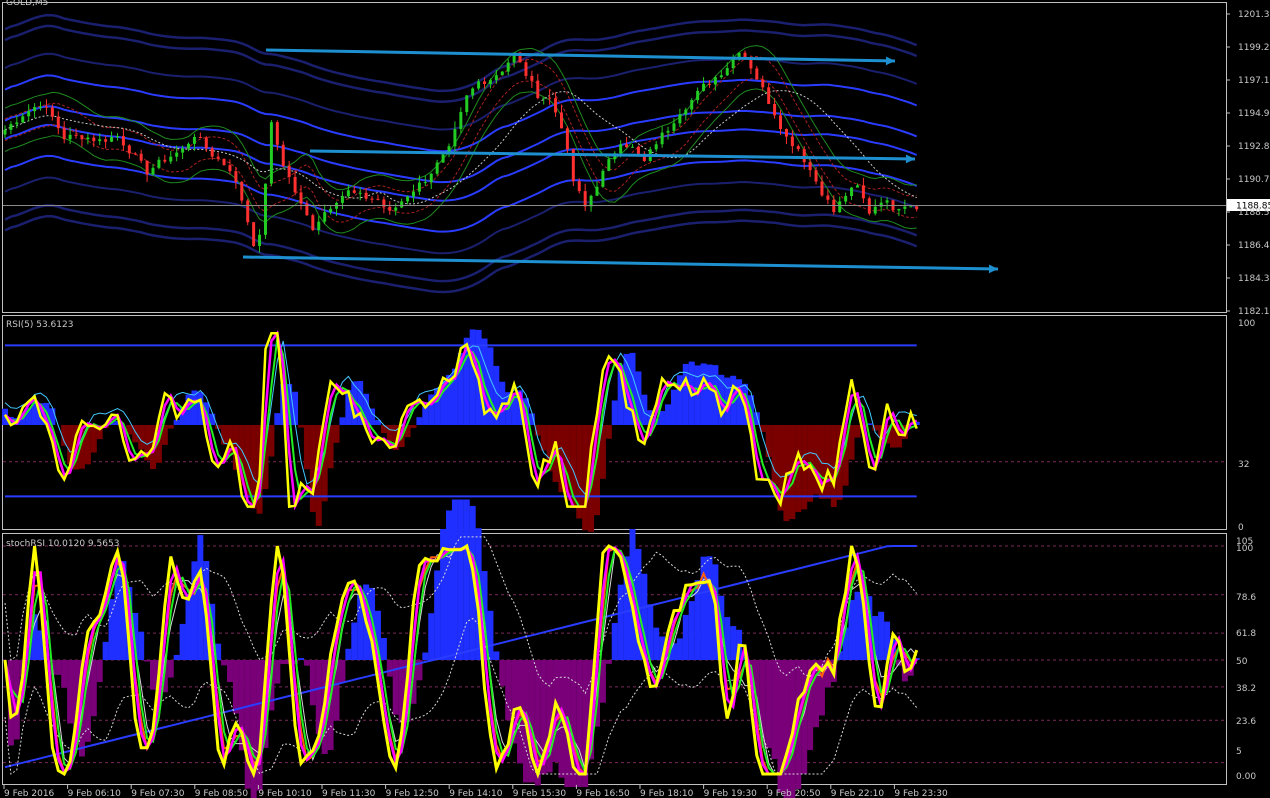 Image resolution: width=1270 pixels, height=798 pixels. Describe the element at coordinates (540, 793) in the screenshot. I see `x-tick-label: 9 Feb 15:30` at that location.